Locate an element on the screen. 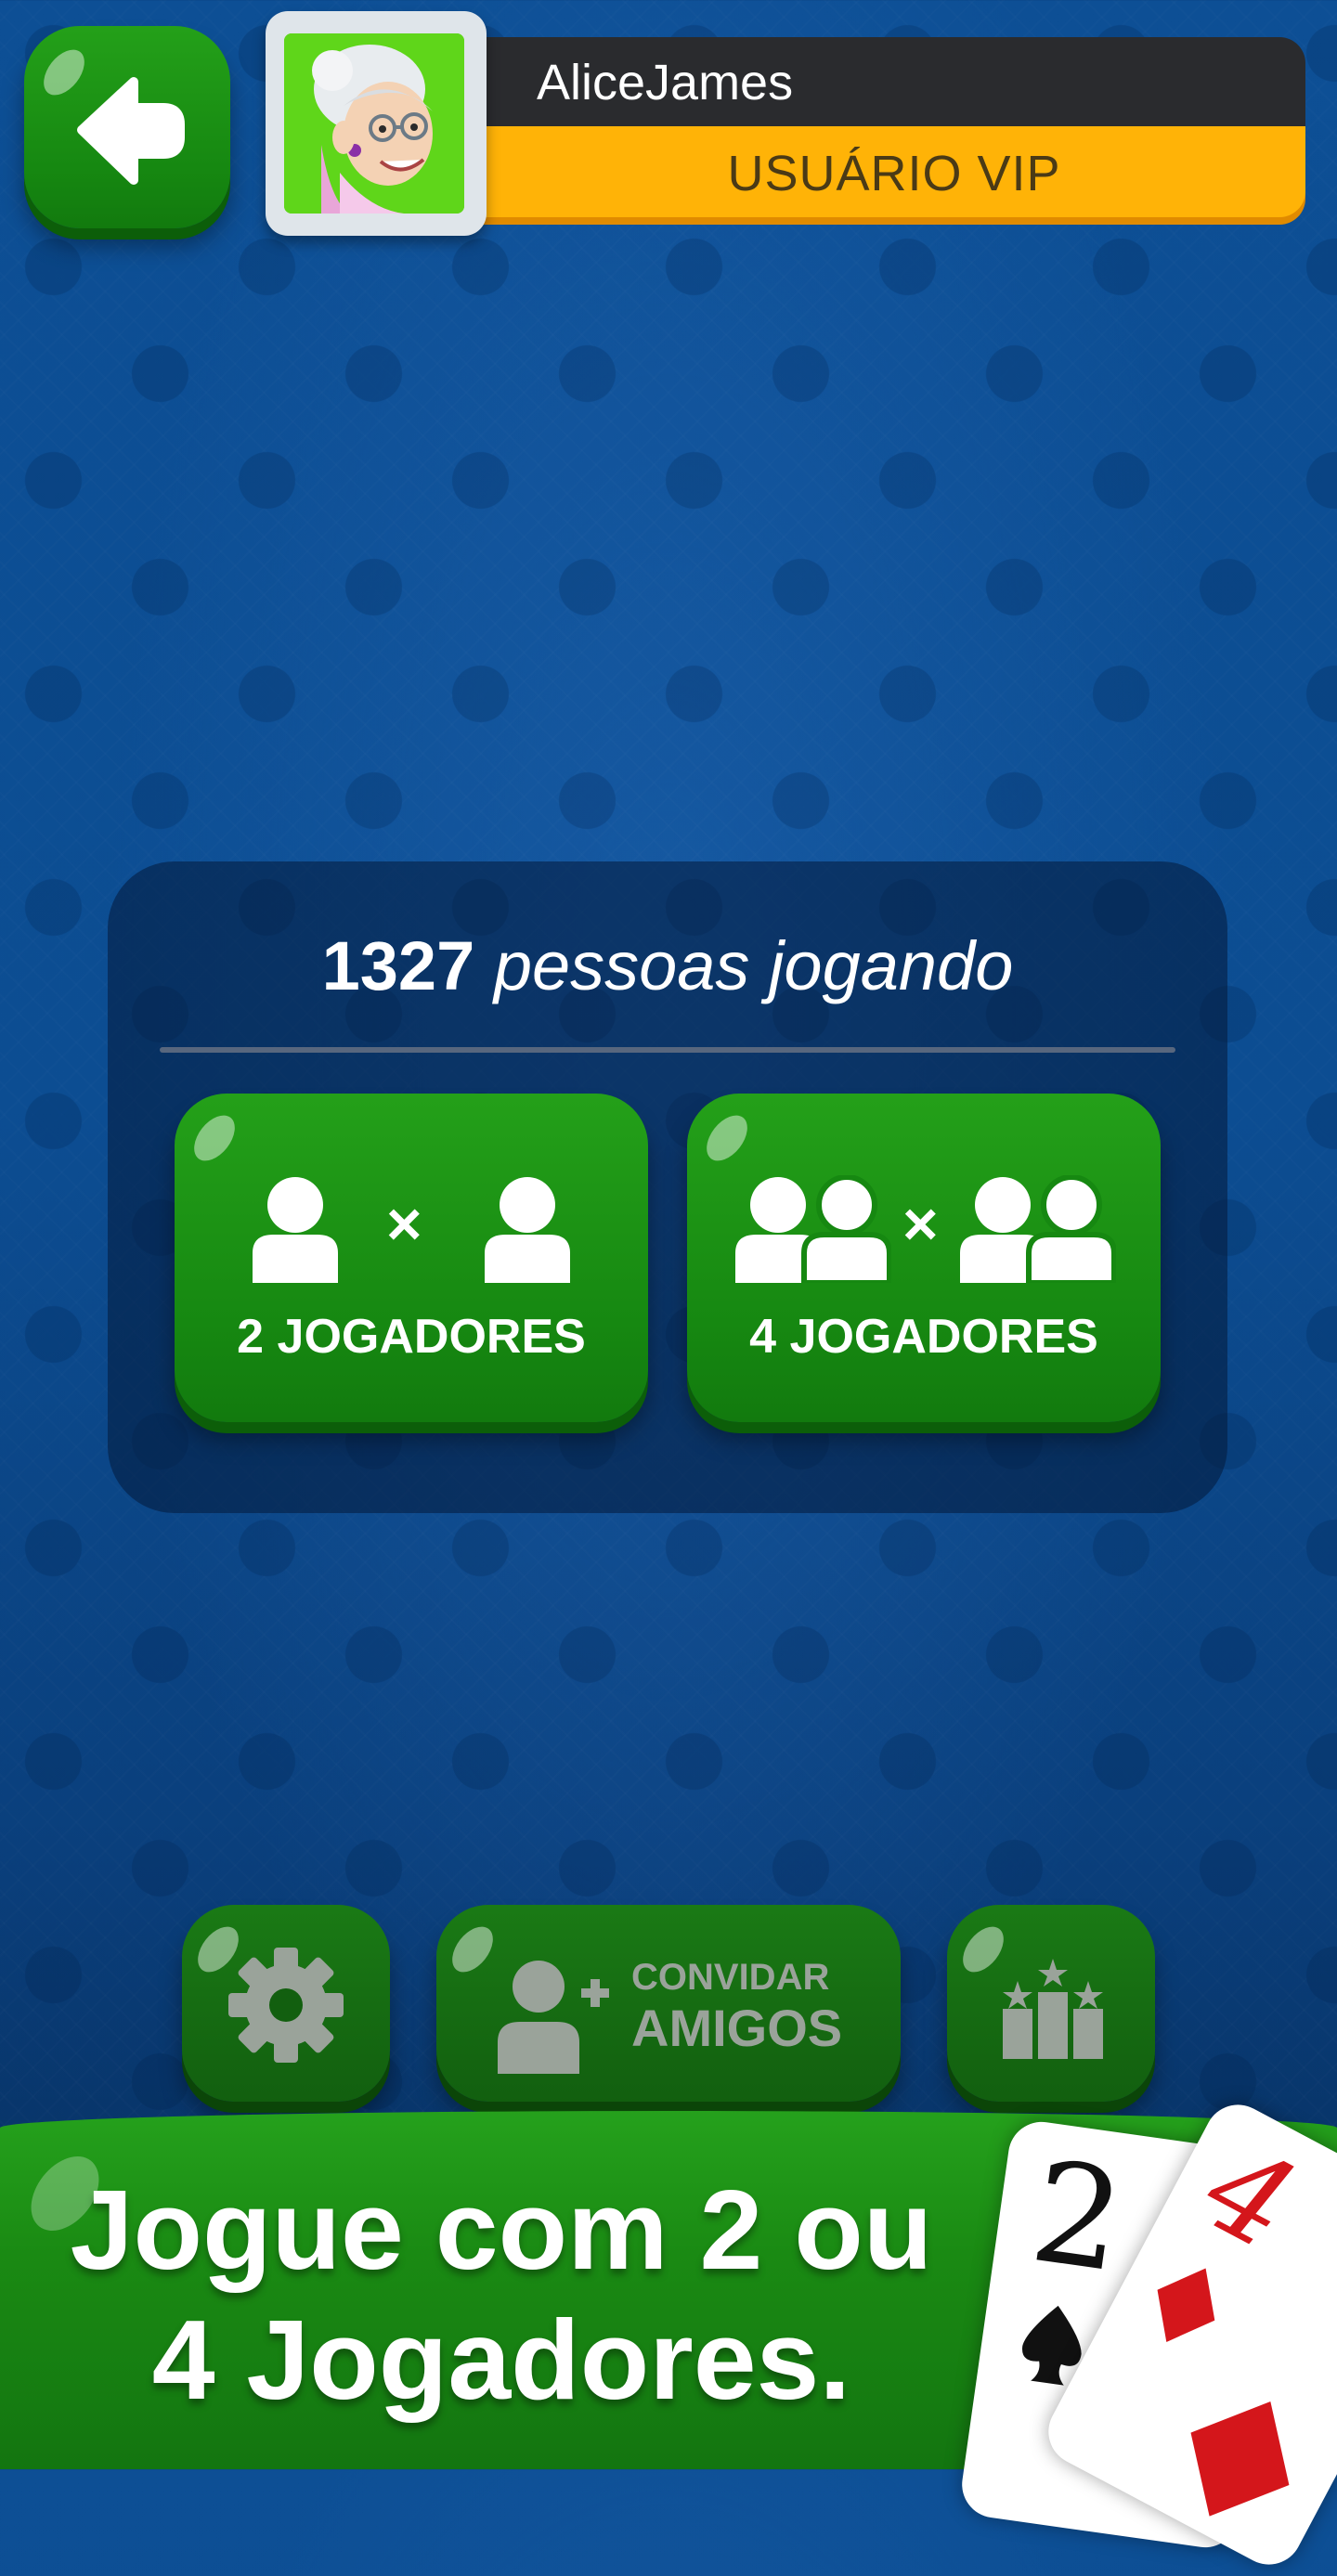 This screenshot has width=1337, height=2576. four-players-label: 4 JOGADORES is located at coordinates (923, 1337).